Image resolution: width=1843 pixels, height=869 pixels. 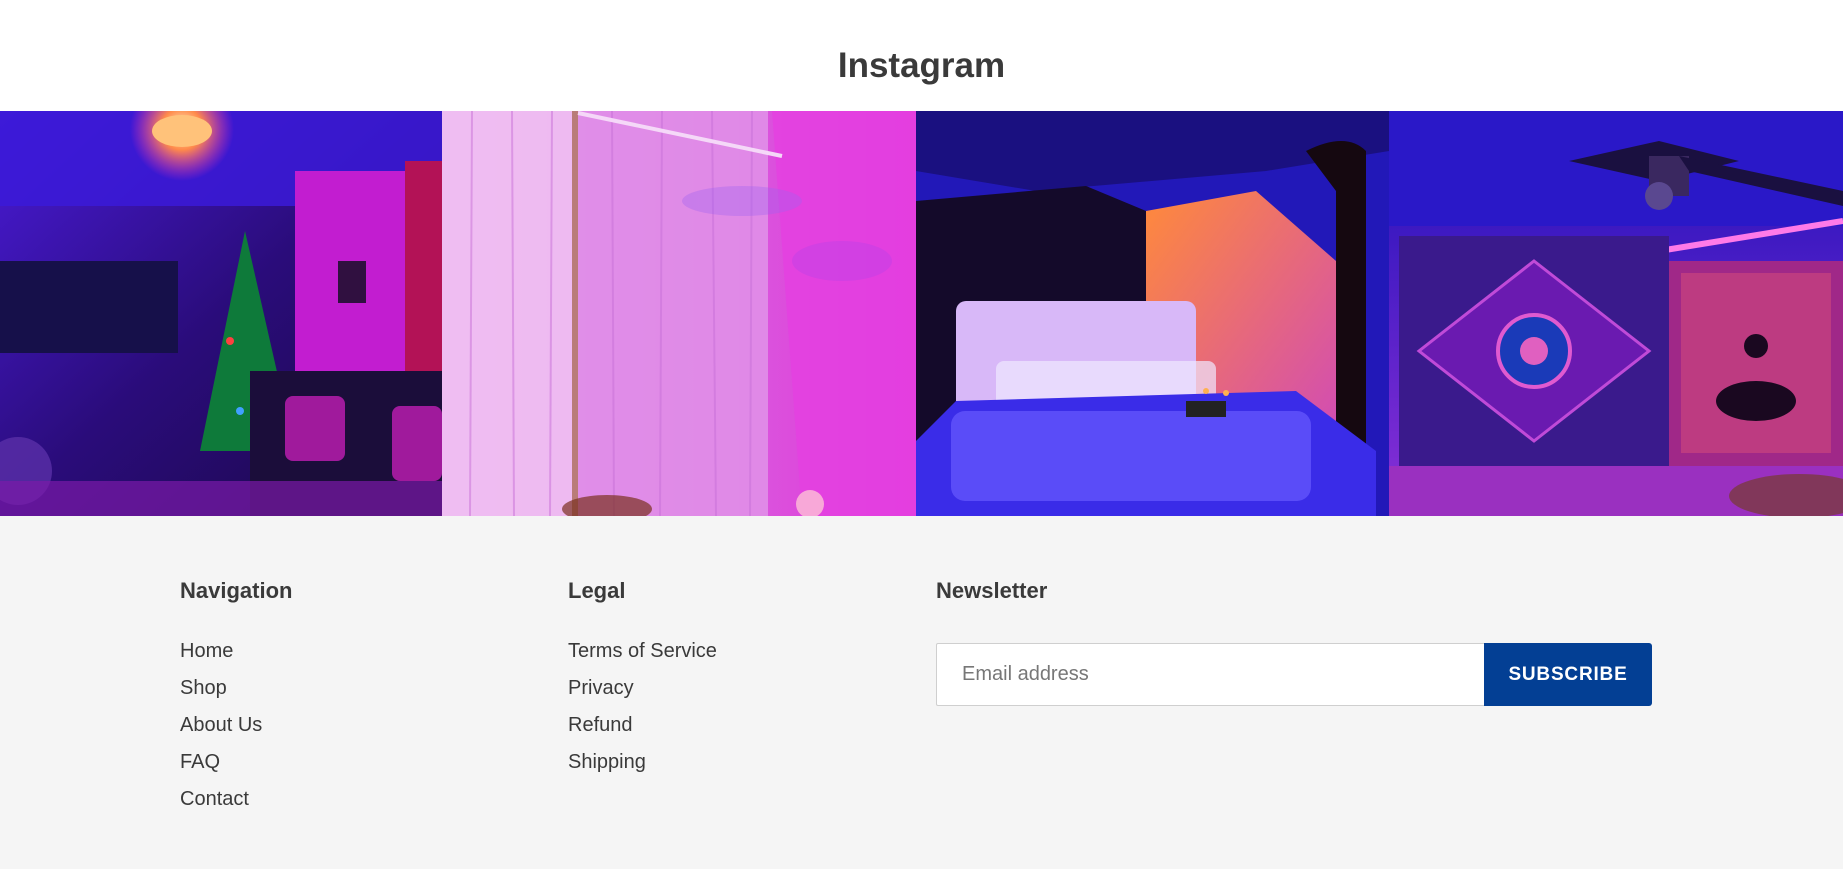 I want to click on list-item: Shop, so click(x=221, y=693).